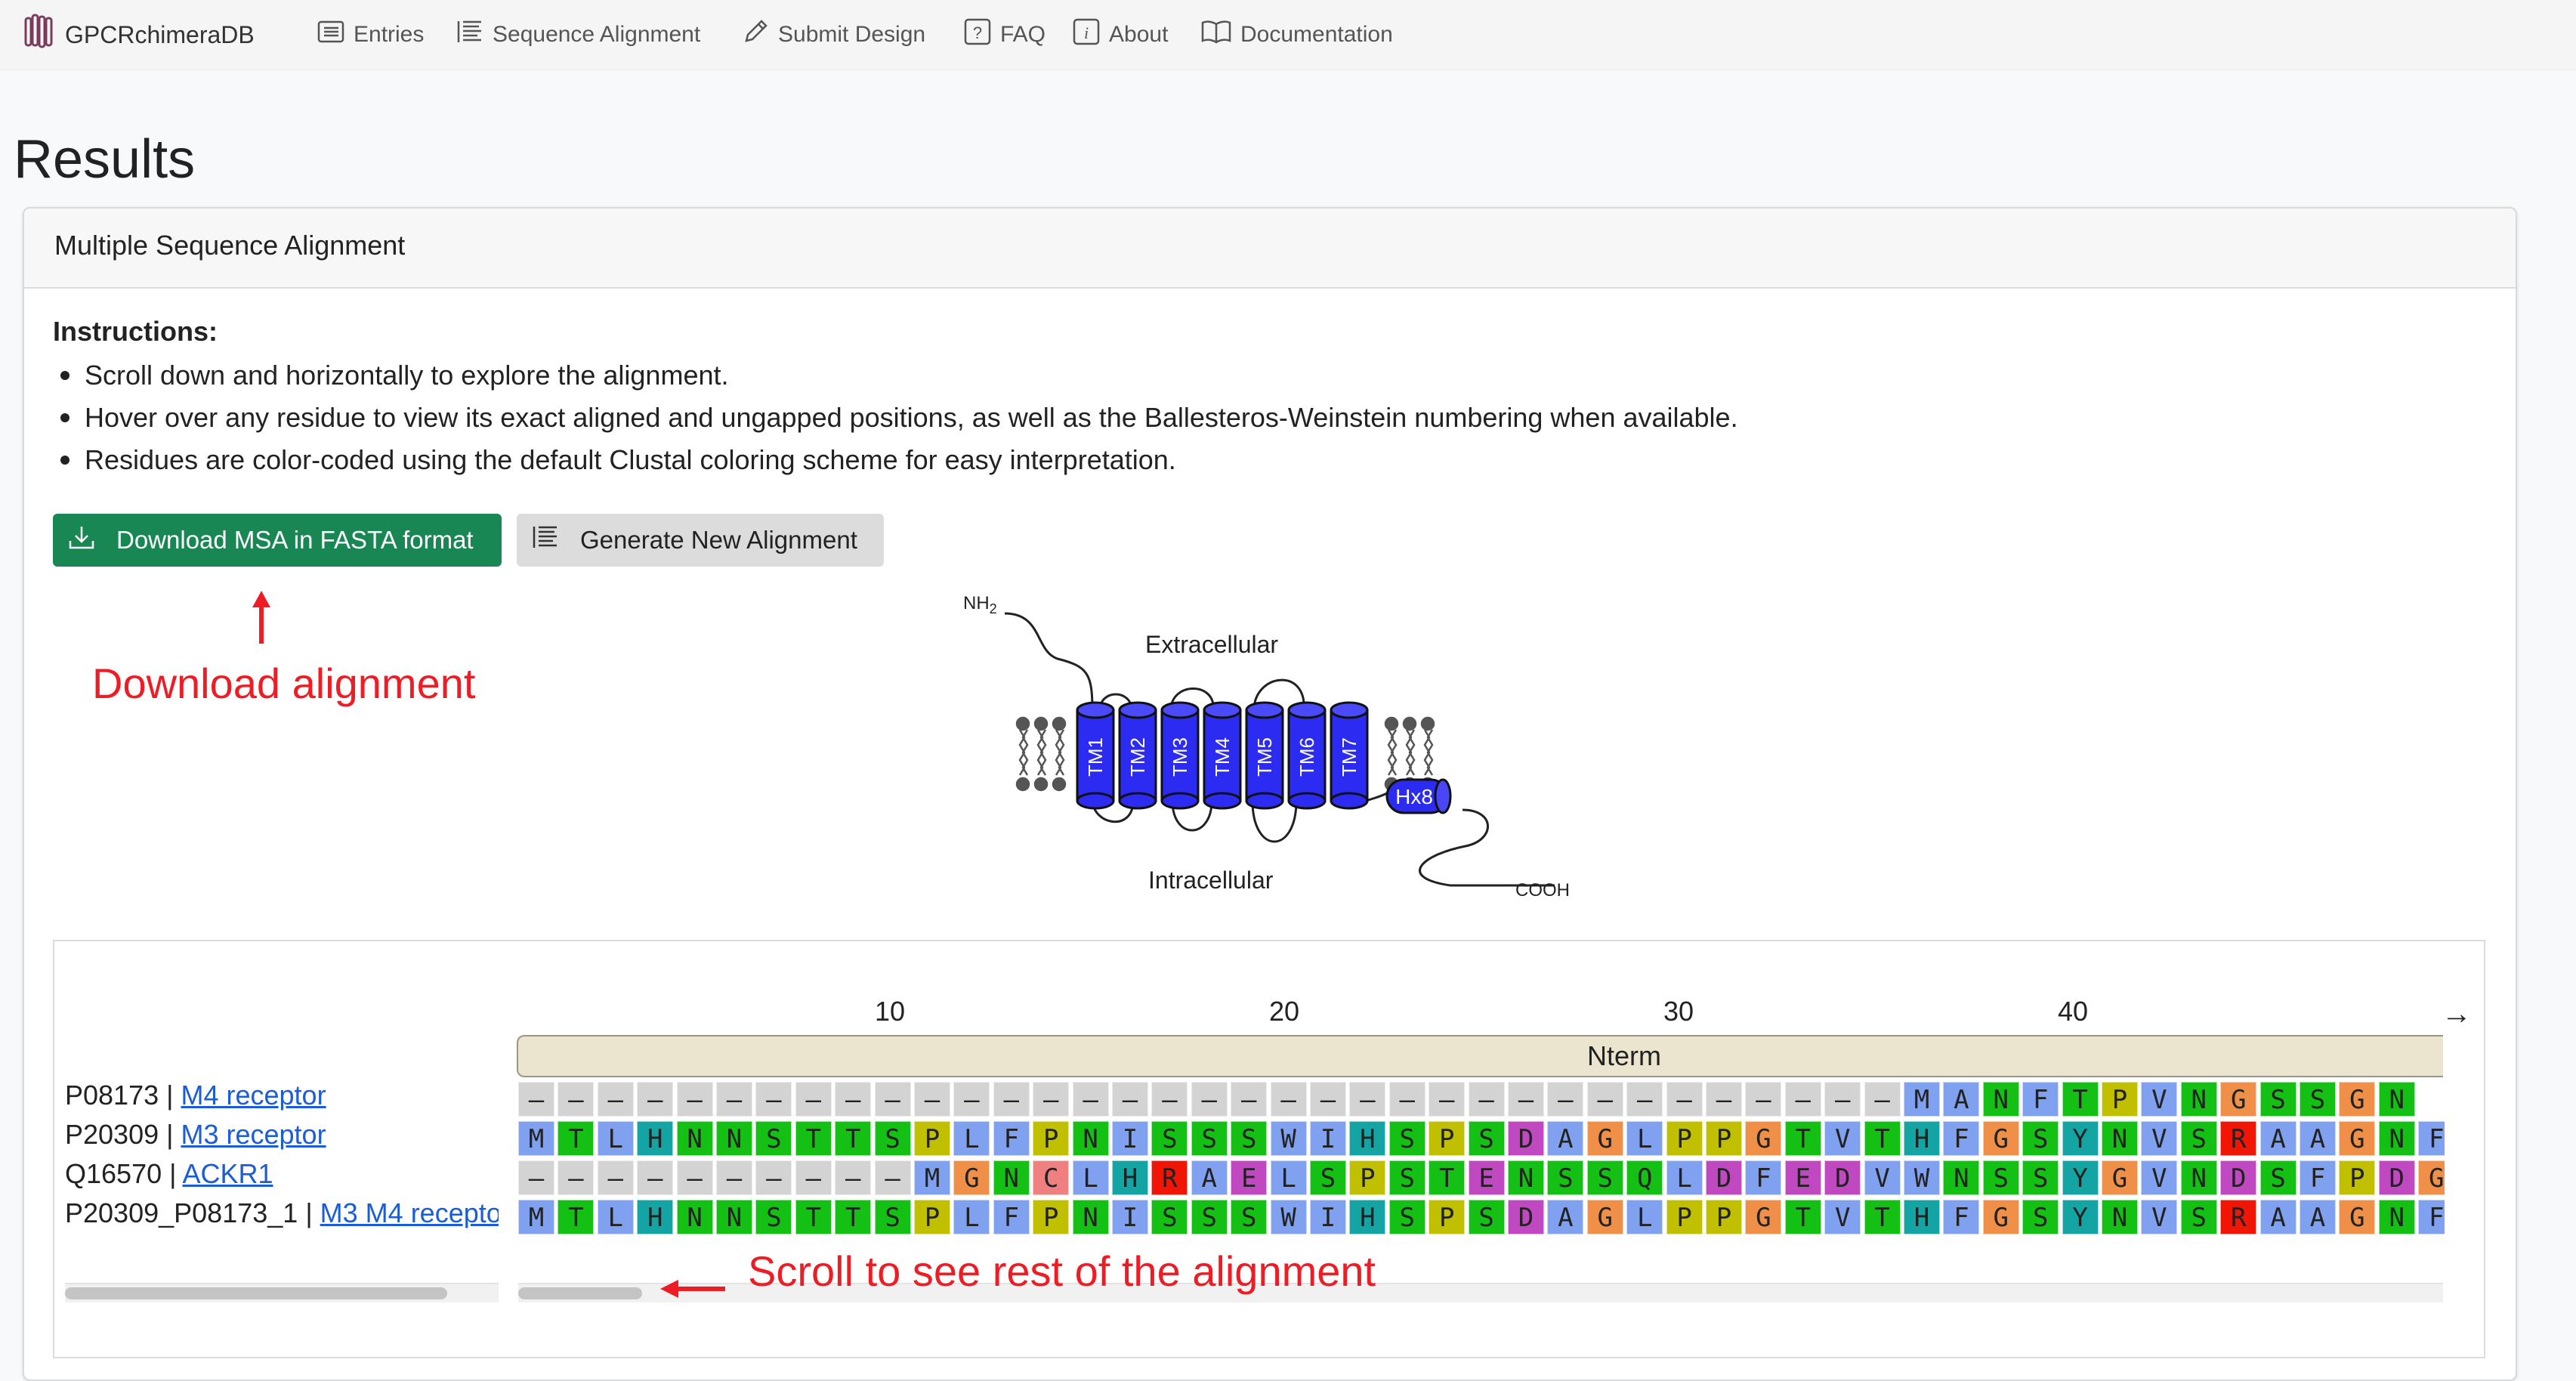 The width and height of the screenshot is (2576, 1381). I want to click on receptor-link: M3 M4 receptor, so click(409, 1212).